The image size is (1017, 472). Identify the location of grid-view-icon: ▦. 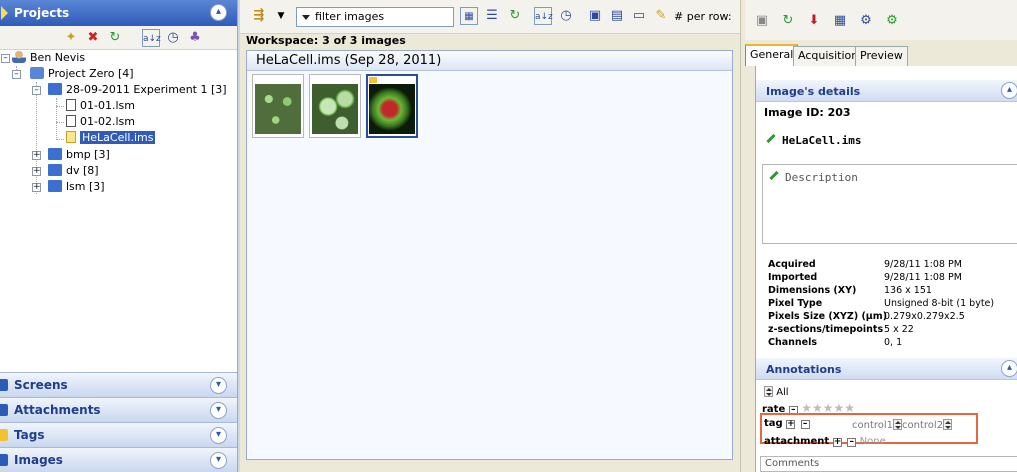
(840, 21).